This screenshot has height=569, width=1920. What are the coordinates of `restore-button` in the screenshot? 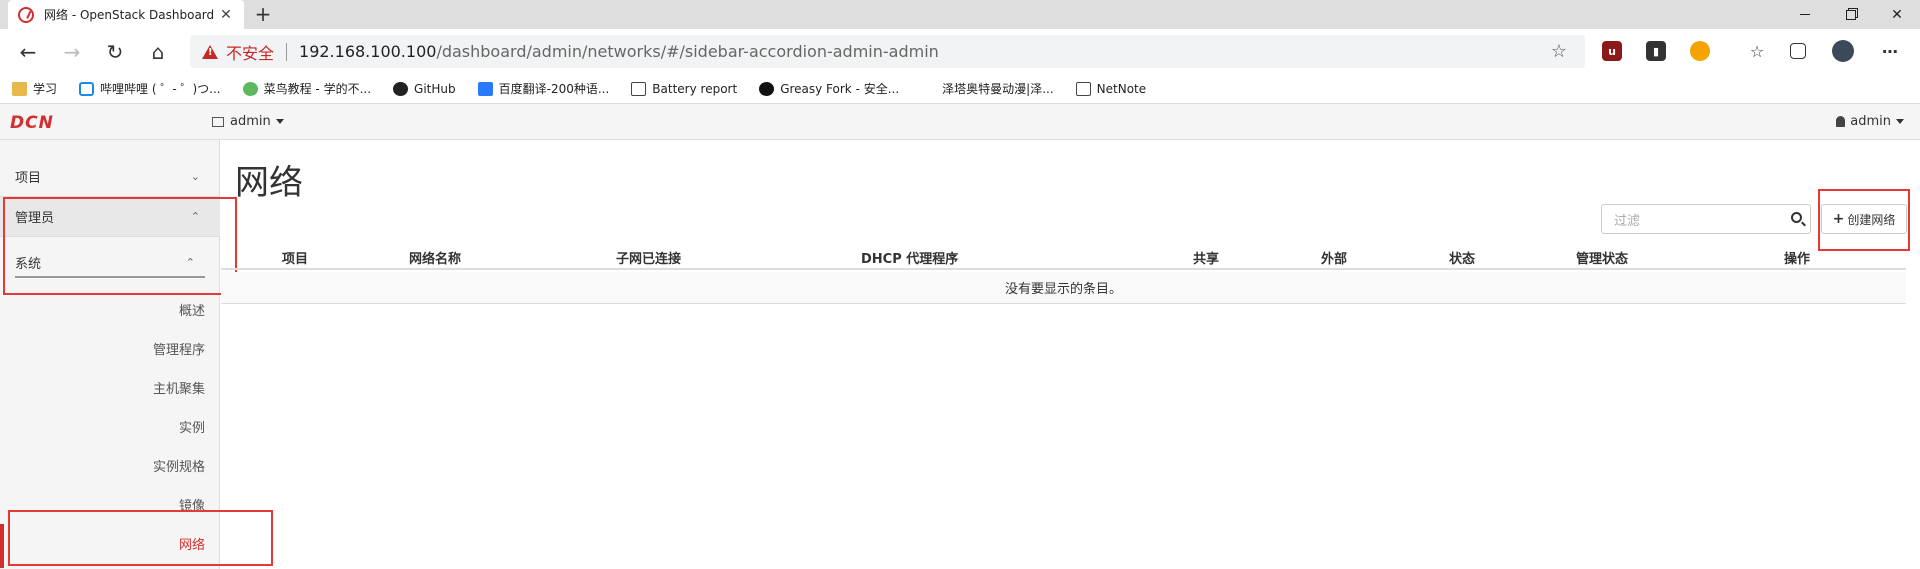 It's located at (1851, 14).